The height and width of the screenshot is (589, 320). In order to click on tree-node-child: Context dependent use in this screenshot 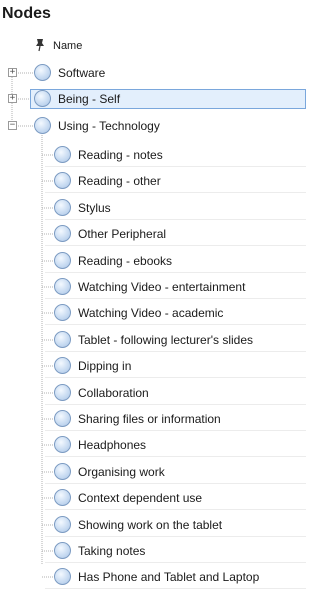, I will do `click(153, 498)`.